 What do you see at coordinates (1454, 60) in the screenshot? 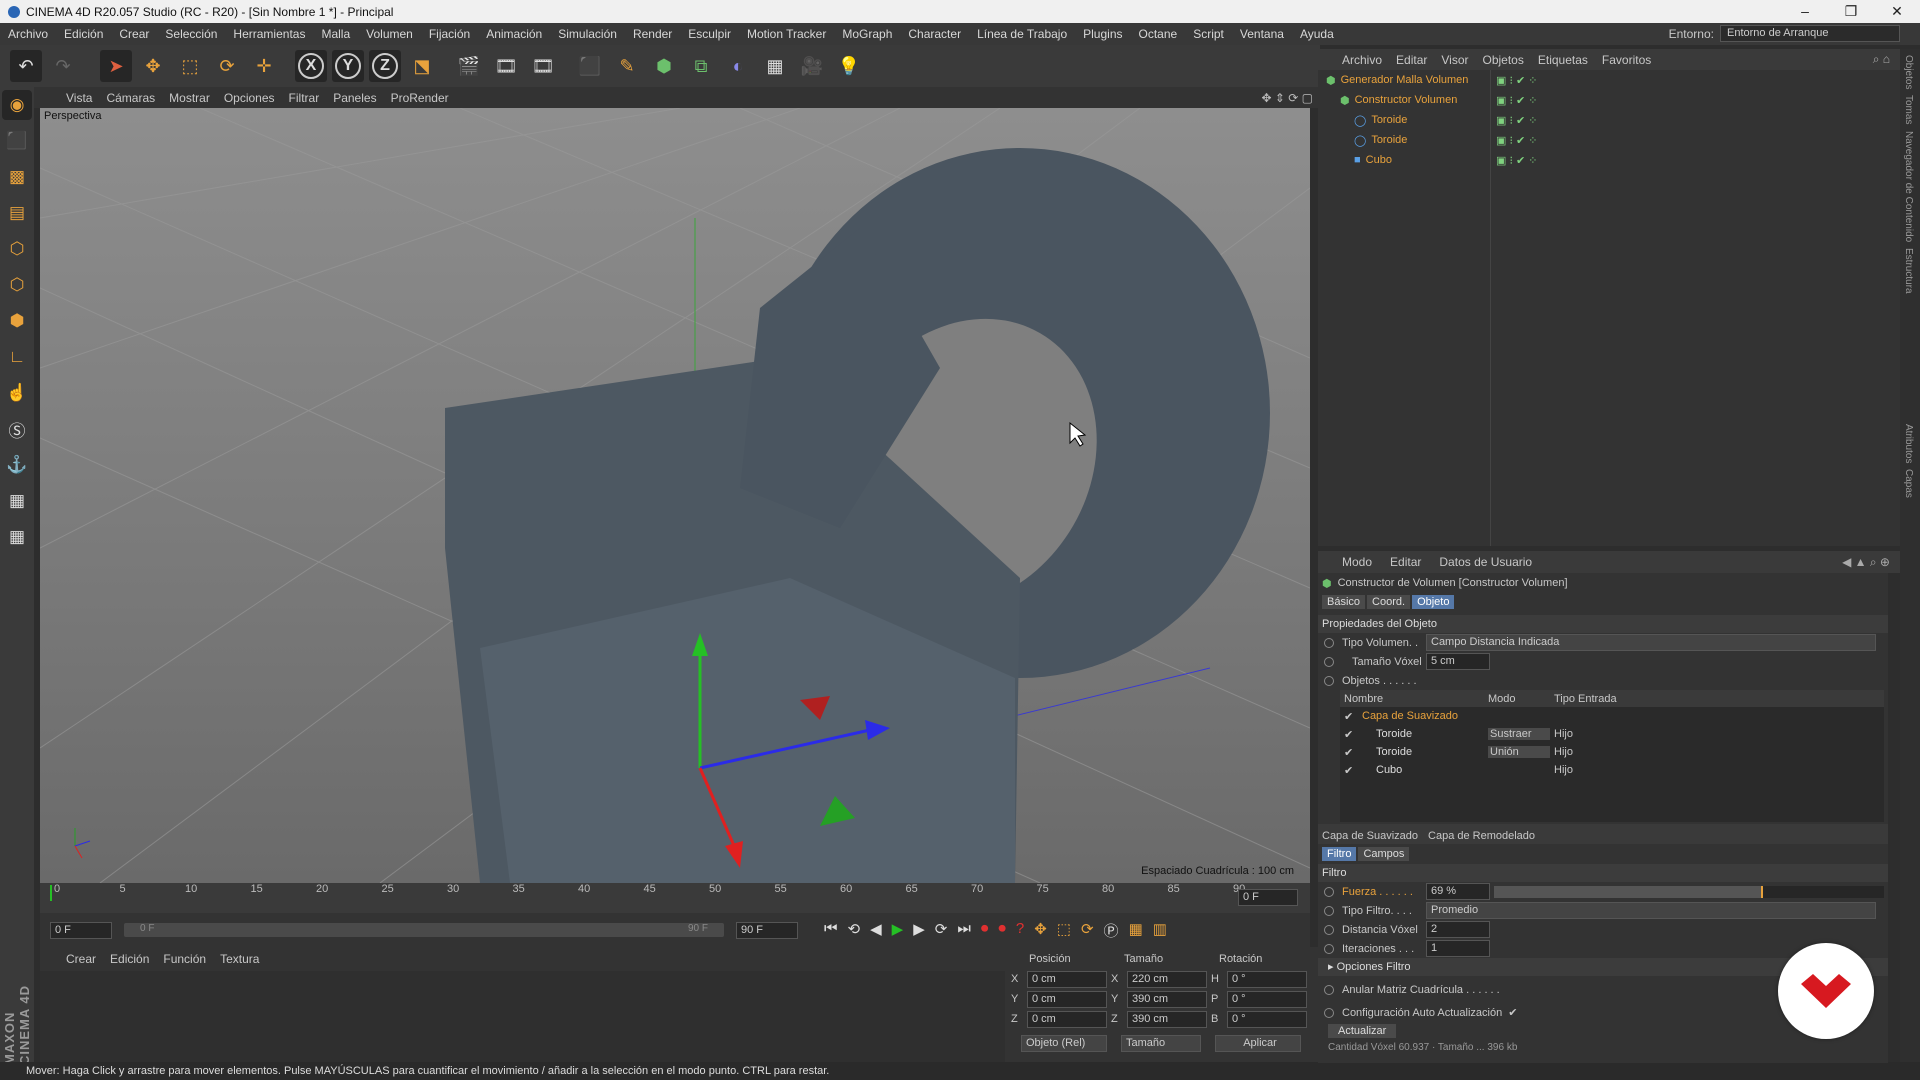
I see `objmgr-menu-visor: Visor` at bounding box center [1454, 60].